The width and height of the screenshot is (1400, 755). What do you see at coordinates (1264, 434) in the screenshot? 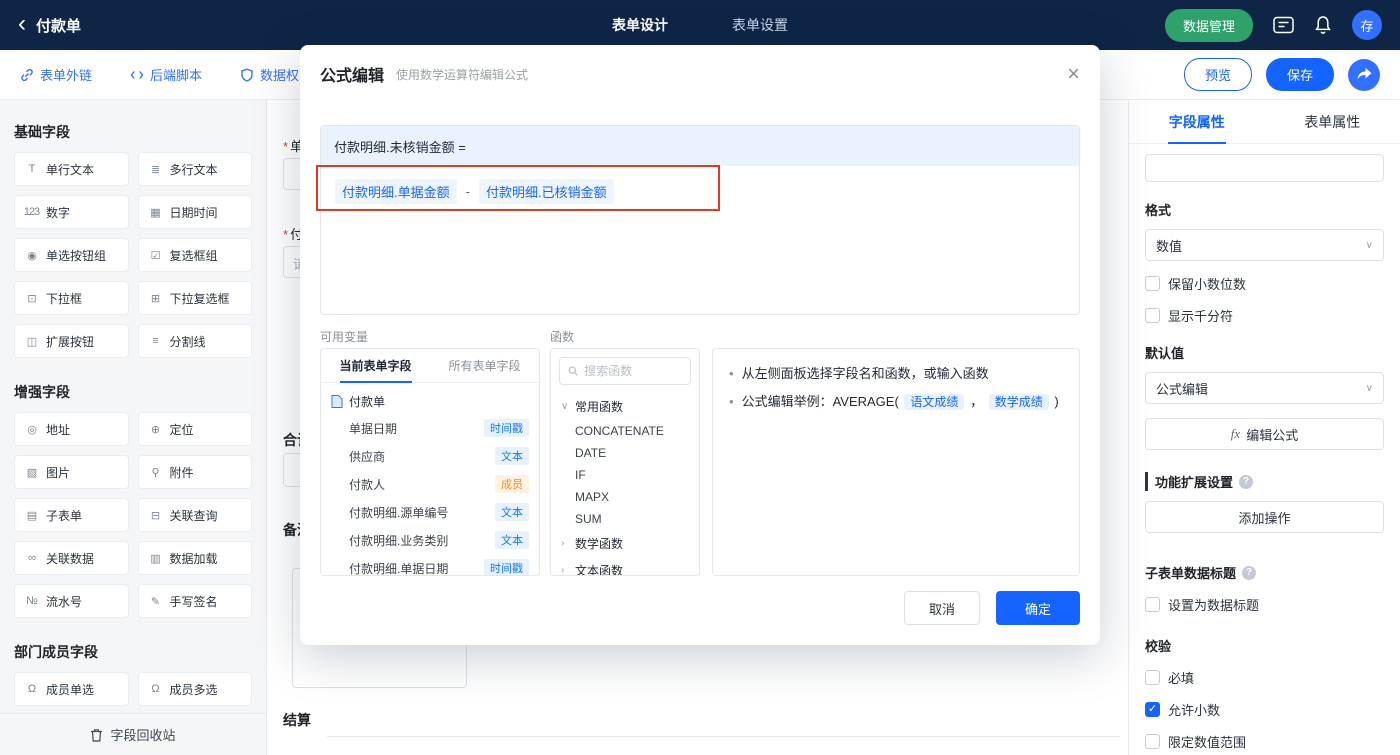
I see `edit-formula-button: fx 编辑公式` at bounding box center [1264, 434].